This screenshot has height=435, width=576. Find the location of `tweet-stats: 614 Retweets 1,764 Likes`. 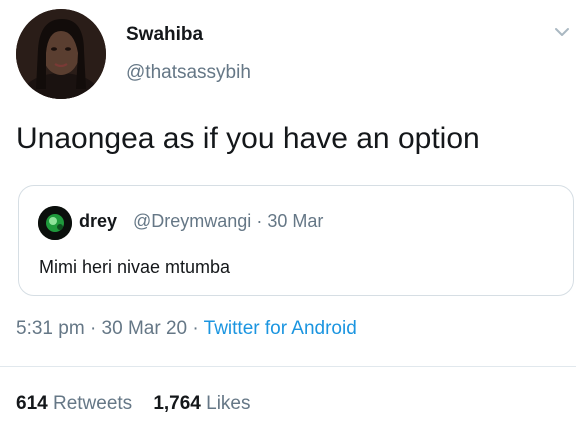

tweet-stats: 614 Retweets 1,764 Likes is located at coordinates (133, 404).